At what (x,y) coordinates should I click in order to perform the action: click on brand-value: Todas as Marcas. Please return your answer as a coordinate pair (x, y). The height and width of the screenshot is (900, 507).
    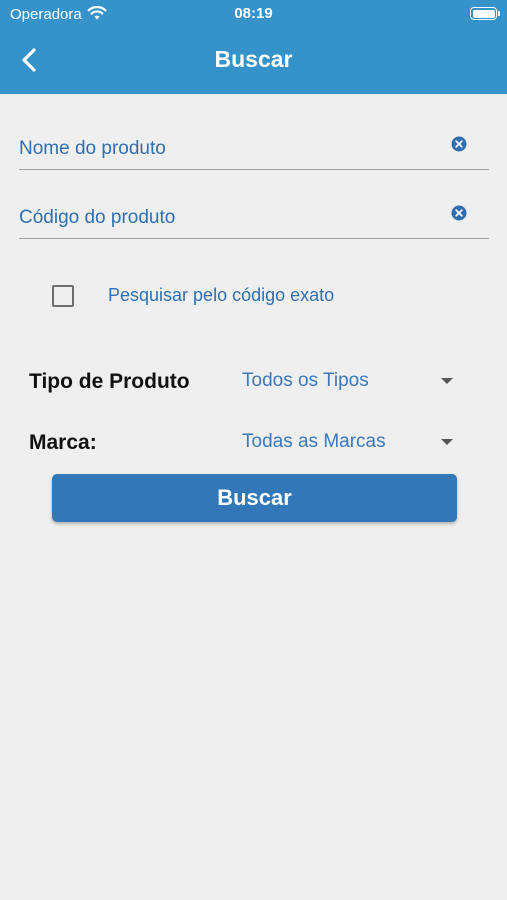
    Looking at the image, I should click on (314, 441).